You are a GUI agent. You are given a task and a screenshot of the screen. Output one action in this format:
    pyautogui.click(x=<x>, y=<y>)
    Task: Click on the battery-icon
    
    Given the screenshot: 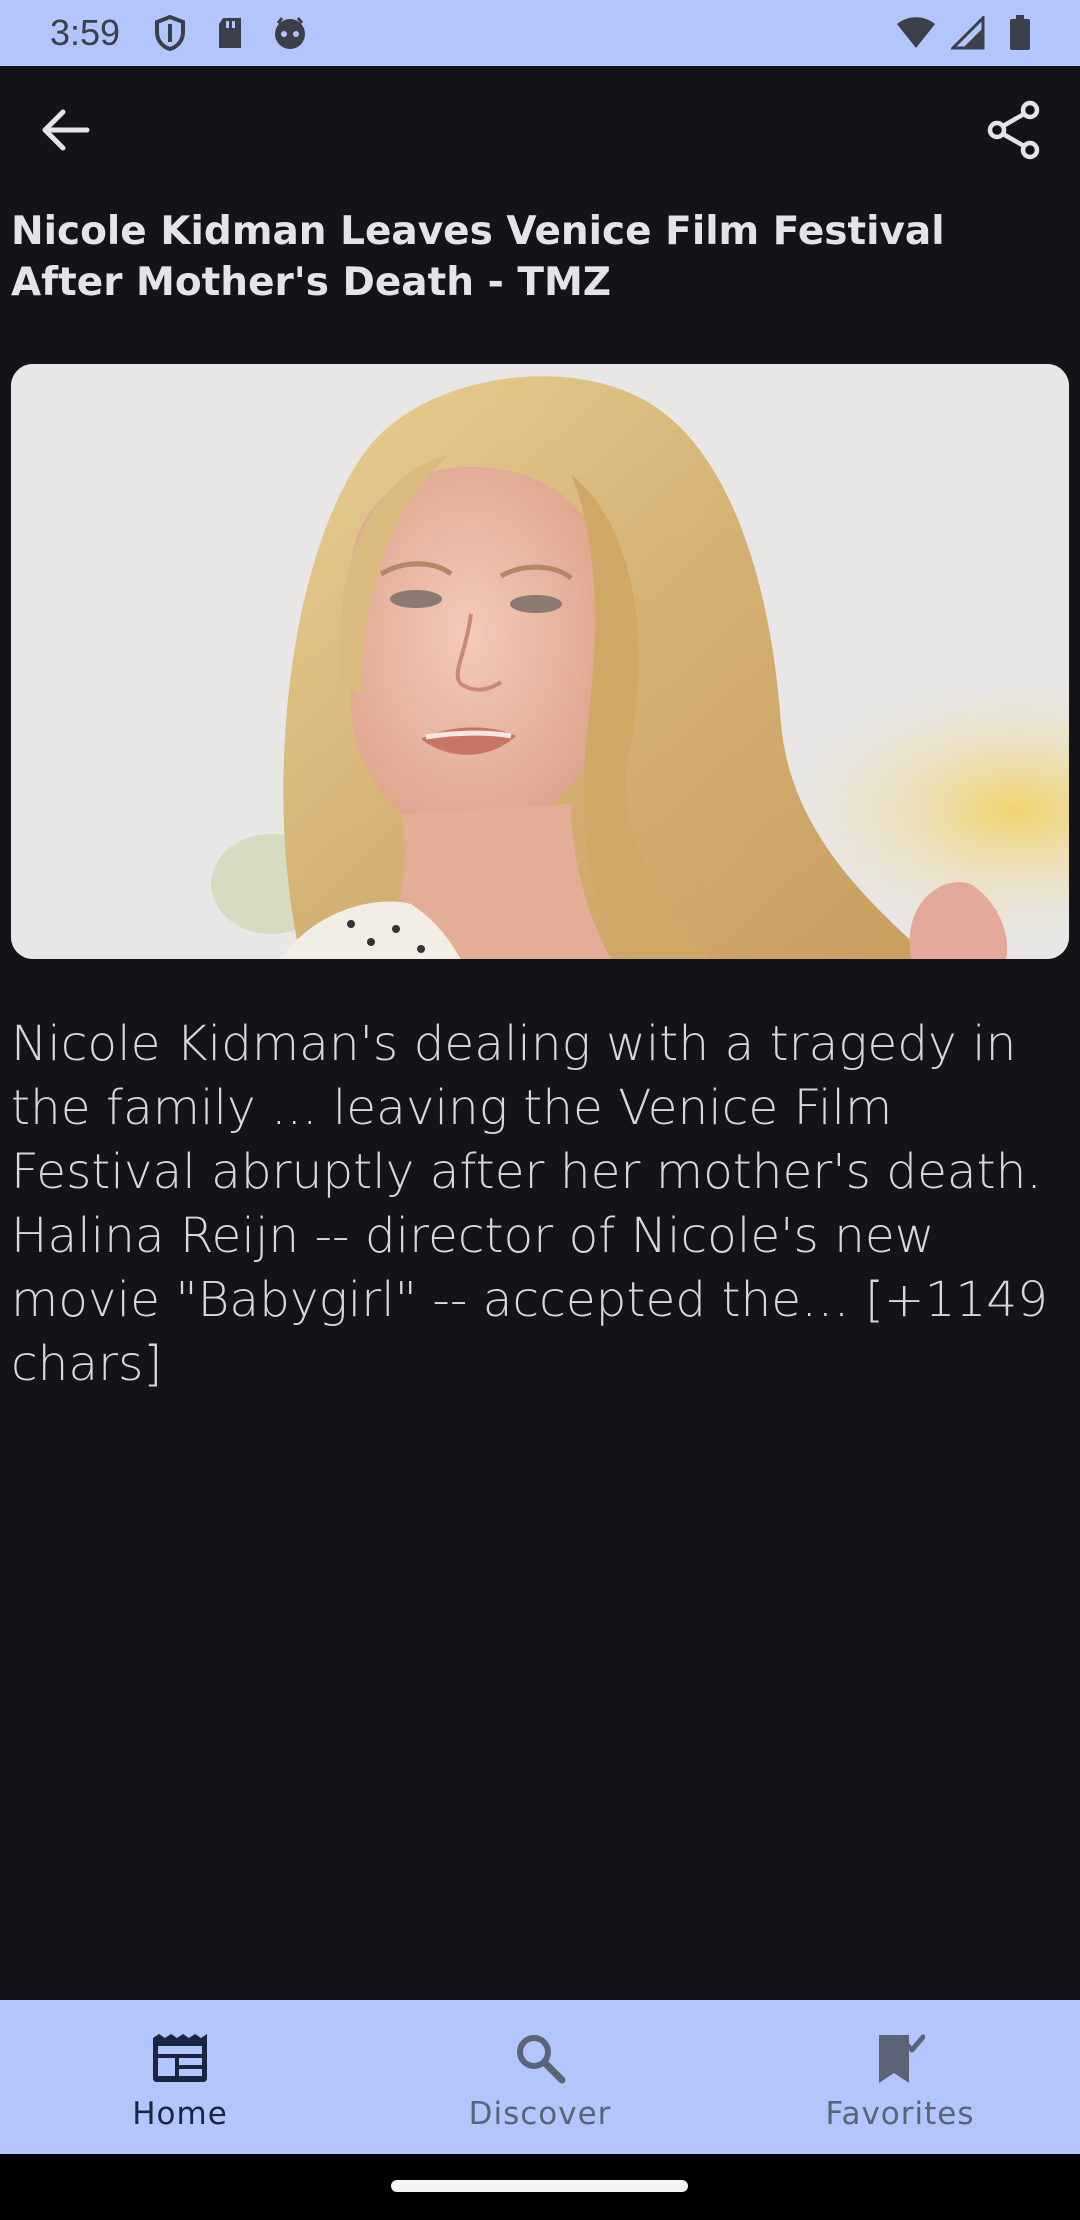 What is the action you would take?
    pyautogui.click(x=1020, y=33)
    